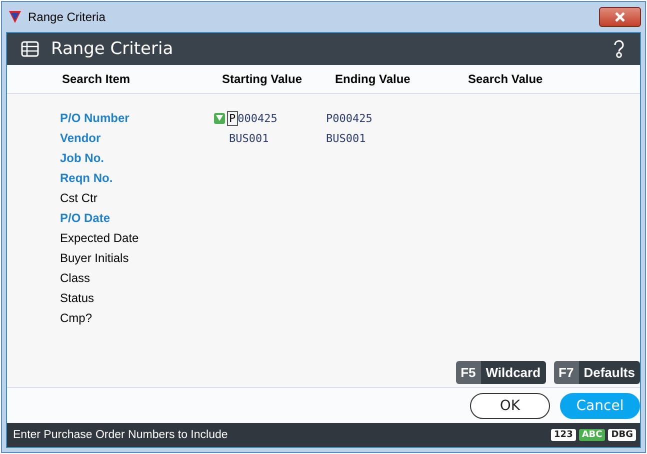 Image resolution: width=647 pixels, height=454 pixels. What do you see at coordinates (76, 278) in the screenshot?
I see `search-item-label: Class` at bounding box center [76, 278].